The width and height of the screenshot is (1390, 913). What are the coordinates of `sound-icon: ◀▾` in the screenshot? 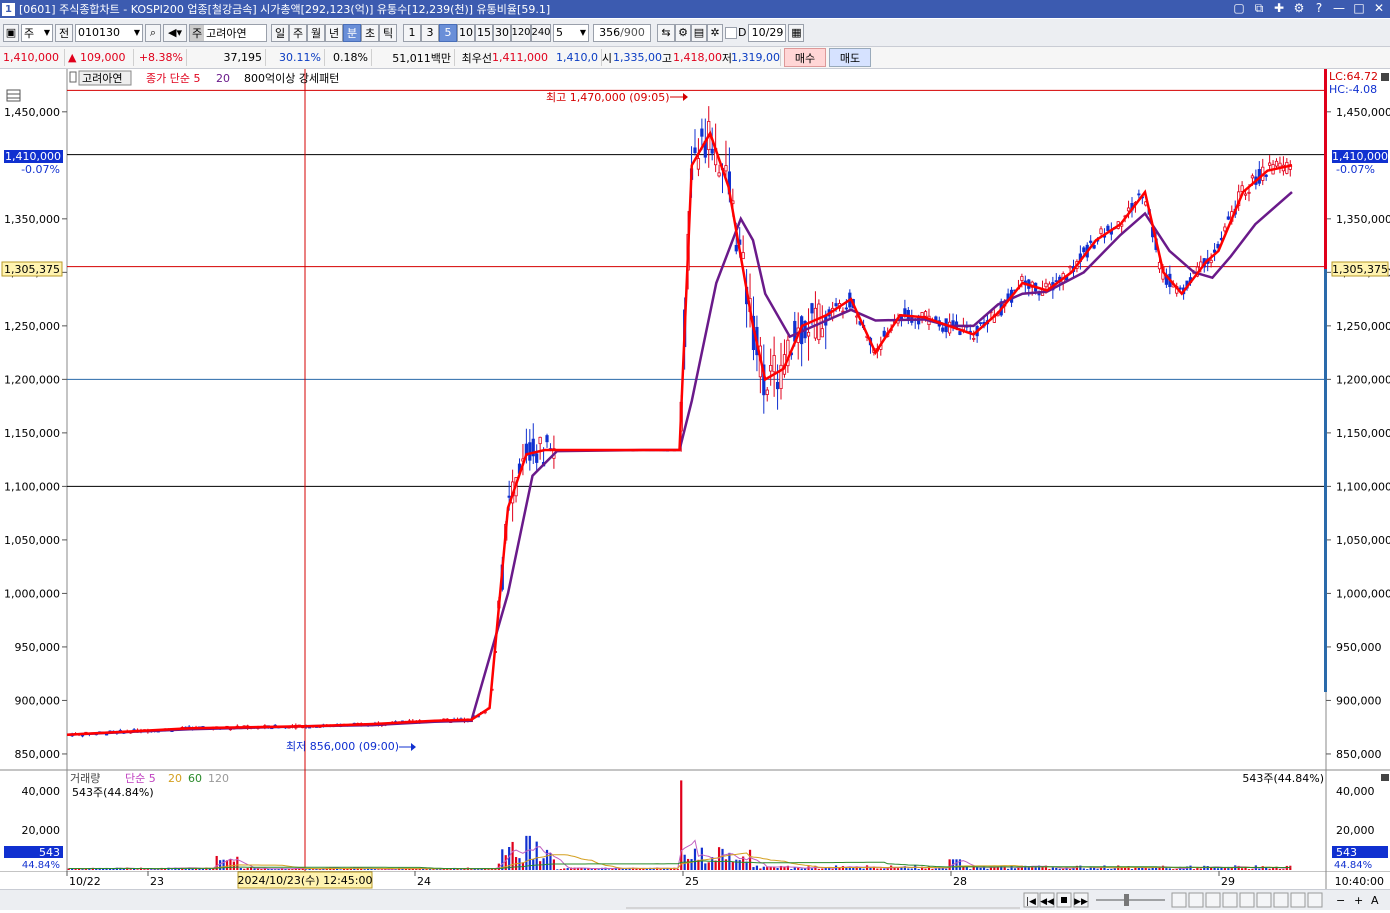 It's located at (175, 32).